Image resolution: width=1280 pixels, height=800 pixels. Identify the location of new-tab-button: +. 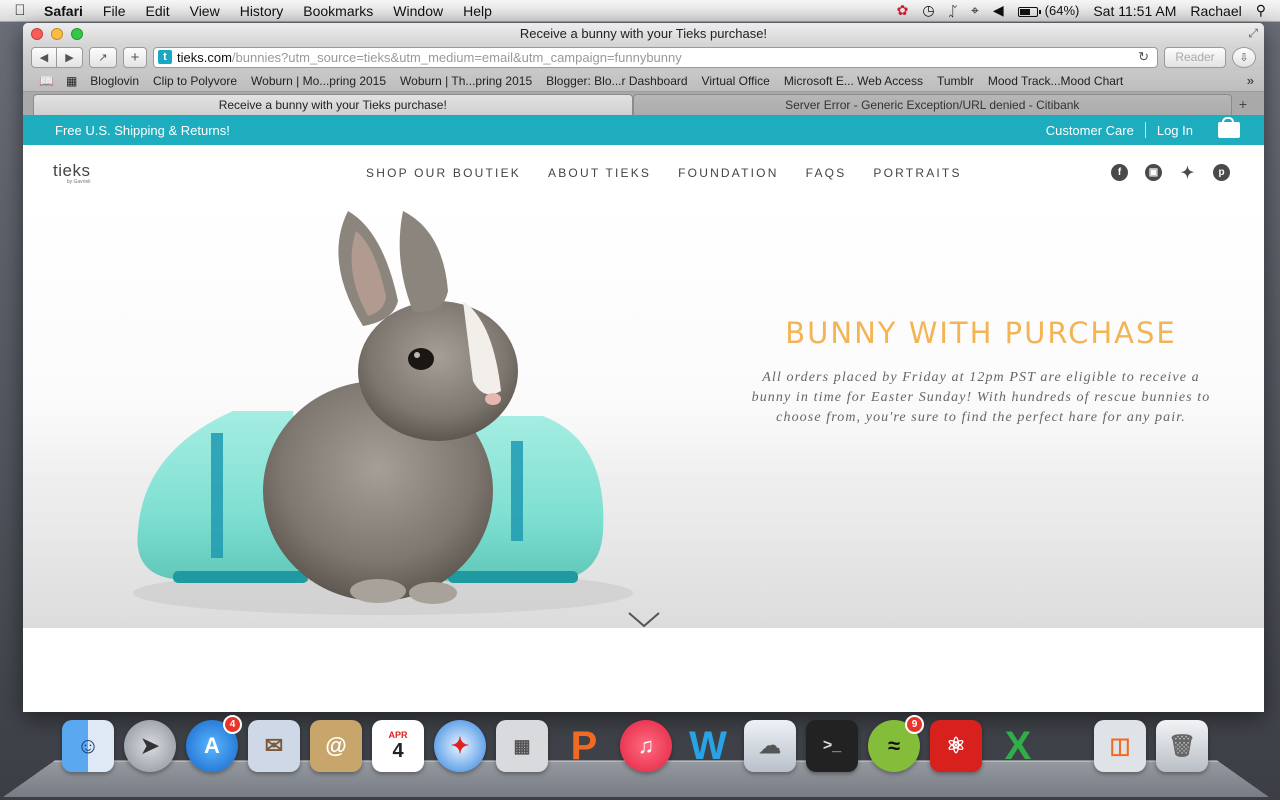
(1243, 104).